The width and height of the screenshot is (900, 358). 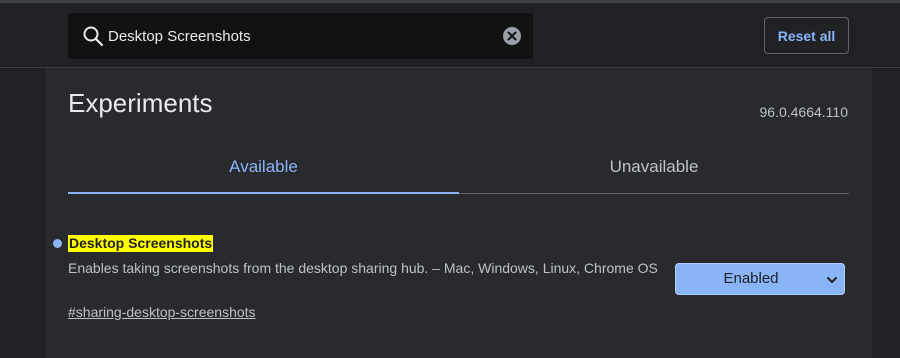 What do you see at coordinates (162, 312) in the screenshot?
I see `experiment-permalink: #sharing-desktop-screenshots` at bounding box center [162, 312].